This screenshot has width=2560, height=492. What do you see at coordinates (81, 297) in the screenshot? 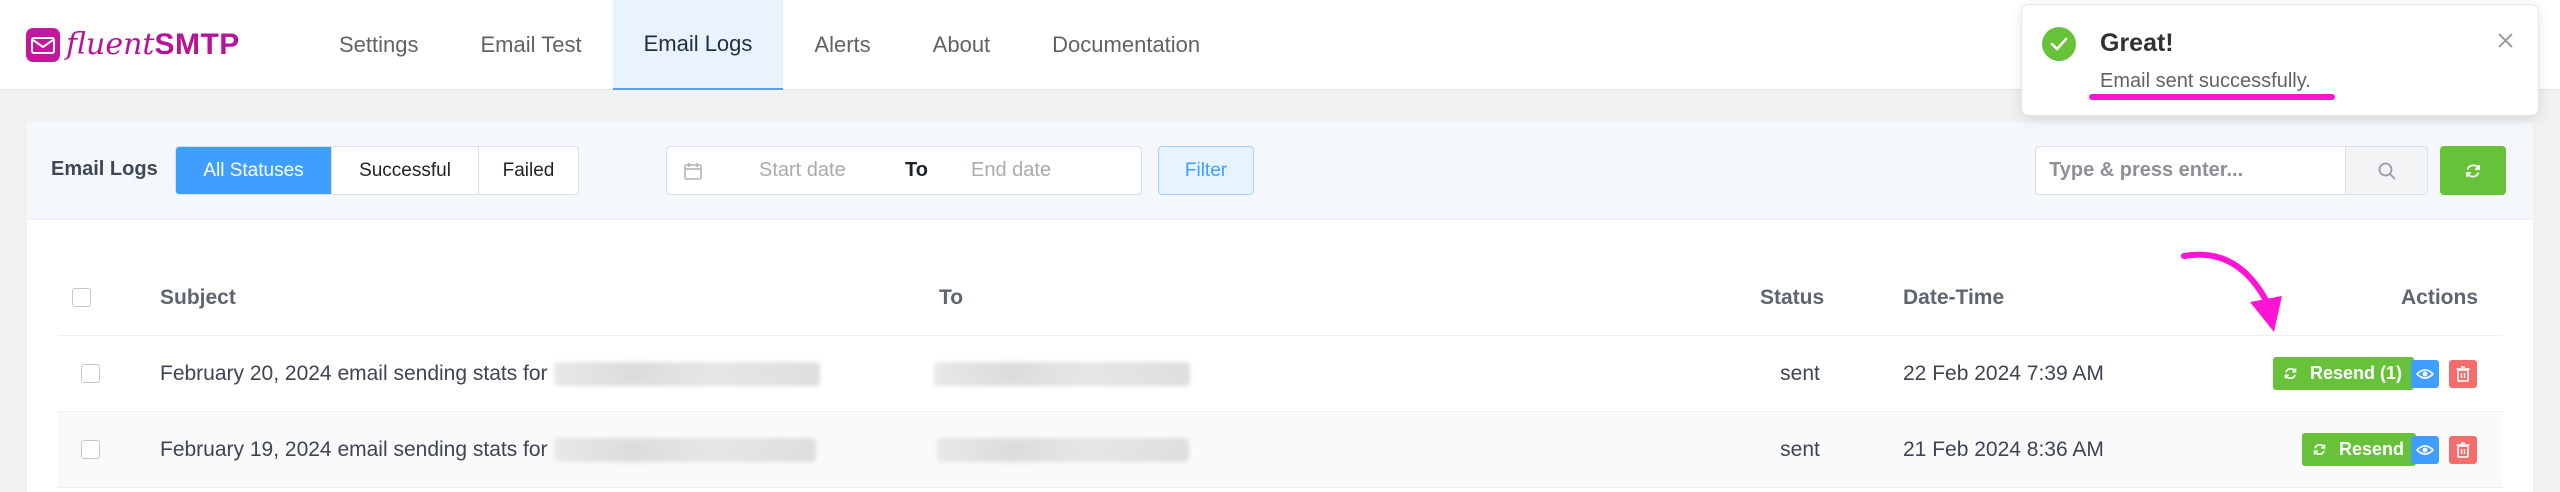
I see `select-all-checkbox` at bounding box center [81, 297].